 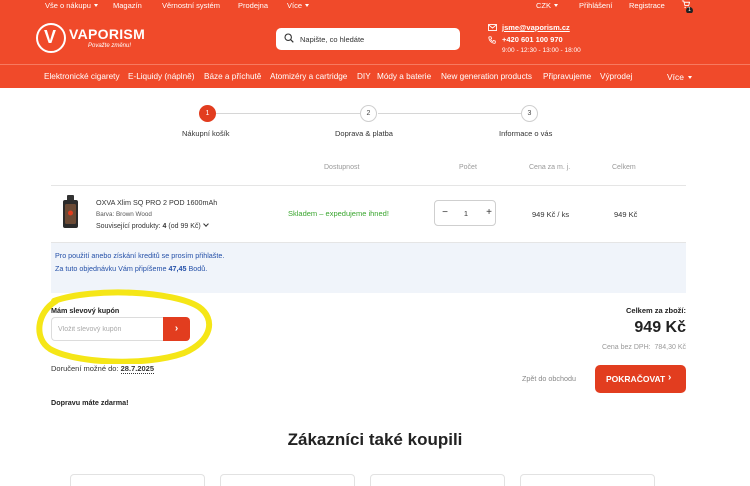 What do you see at coordinates (364, 76) in the screenshot?
I see `category-diy: DIY` at bounding box center [364, 76].